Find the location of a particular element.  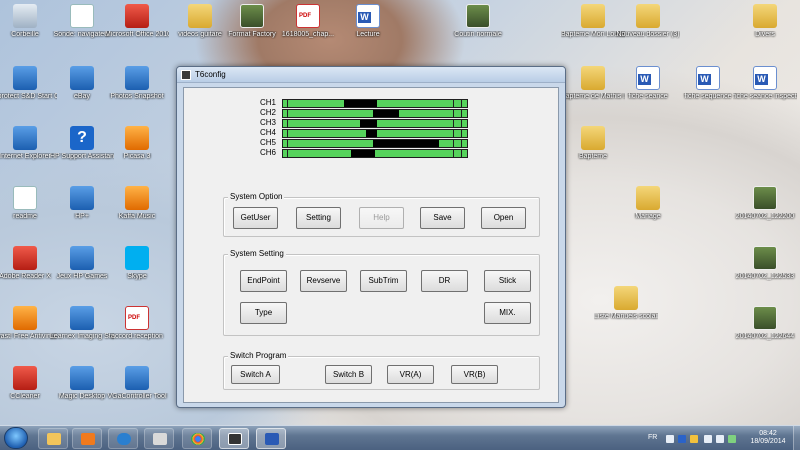

vr-a-button: VR(A) is located at coordinates (410, 374).